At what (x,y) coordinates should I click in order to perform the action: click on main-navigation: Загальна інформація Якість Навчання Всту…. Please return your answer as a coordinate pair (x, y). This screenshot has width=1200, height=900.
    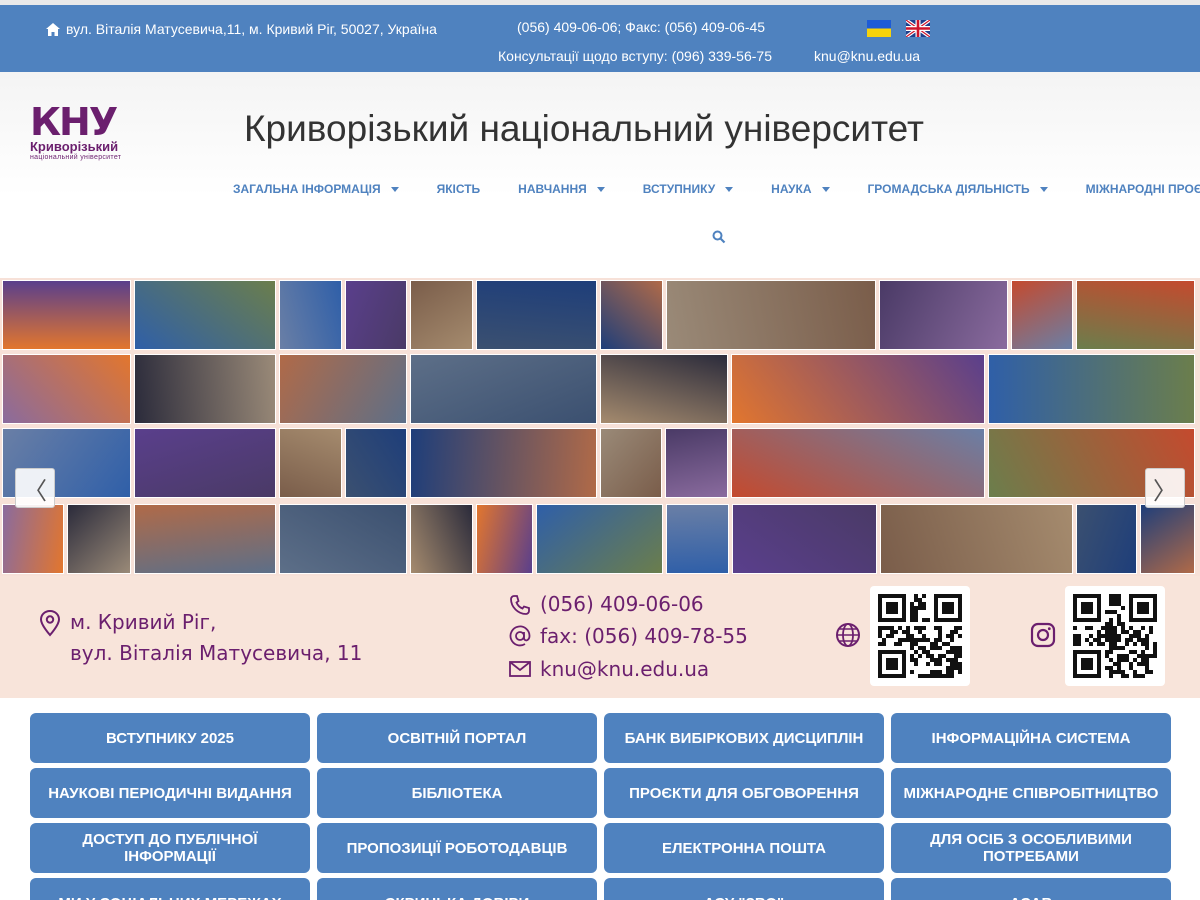
    Looking at the image, I should click on (707, 189).